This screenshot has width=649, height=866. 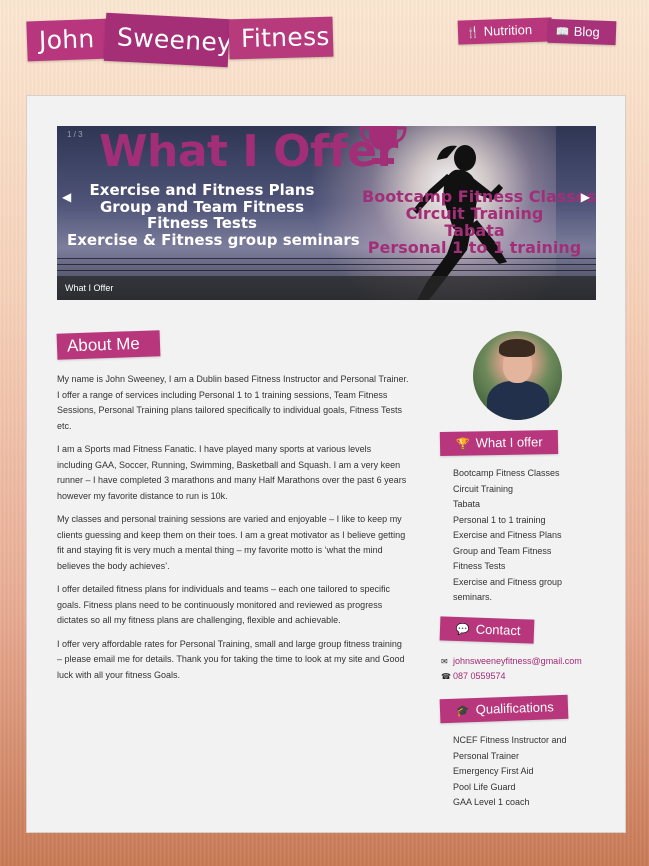 I want to click on what-i-offer-label: What I offer, so click(x=509, y=442).